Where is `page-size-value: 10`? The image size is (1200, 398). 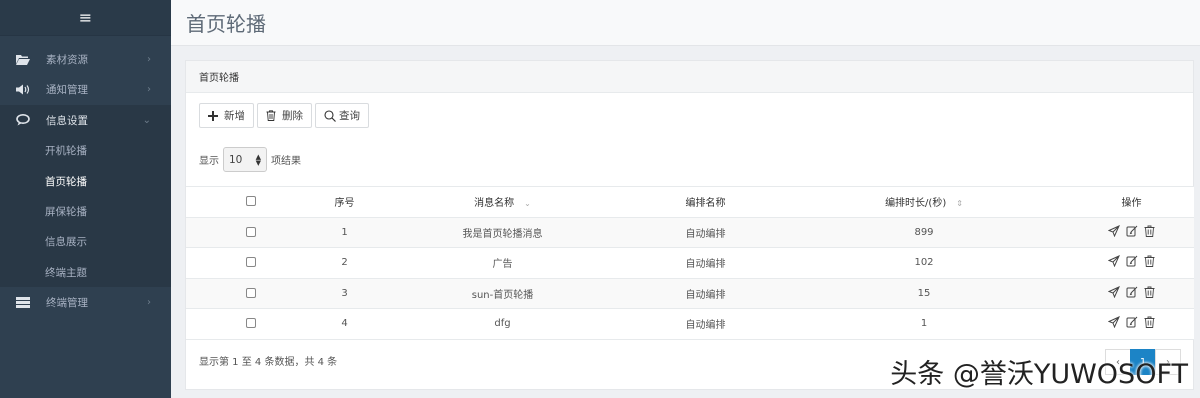
page-size-value: 10 is located at coordinates (236, 159).